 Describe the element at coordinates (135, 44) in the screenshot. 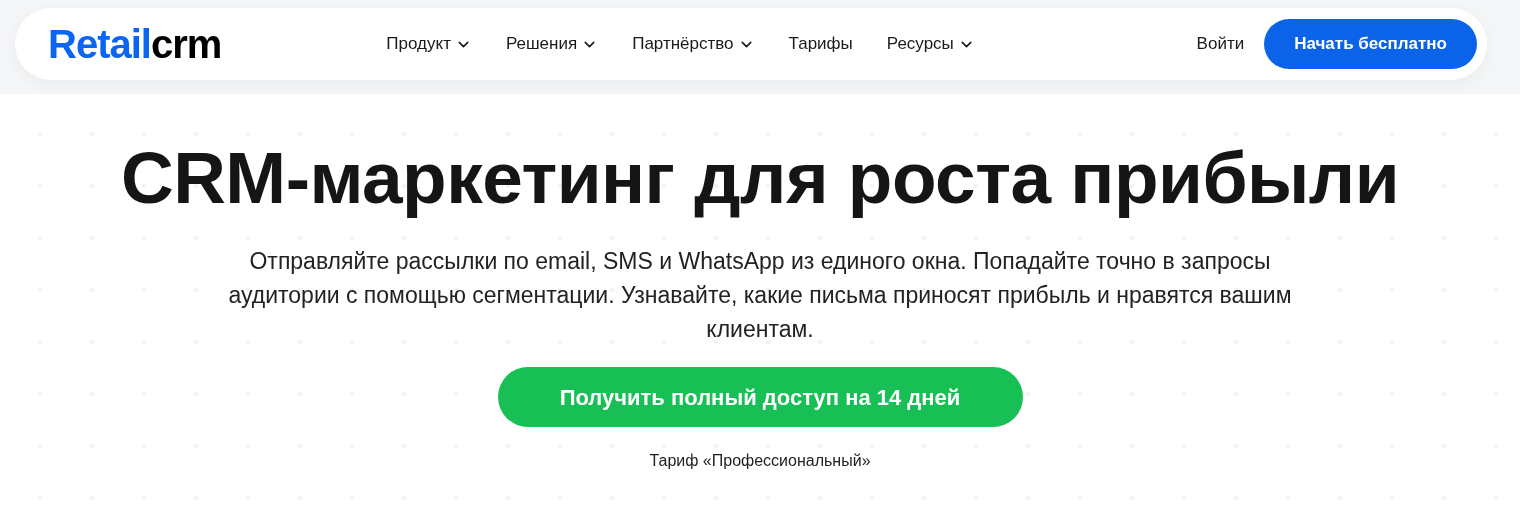

I see `logo: Retailcrm` at that location.